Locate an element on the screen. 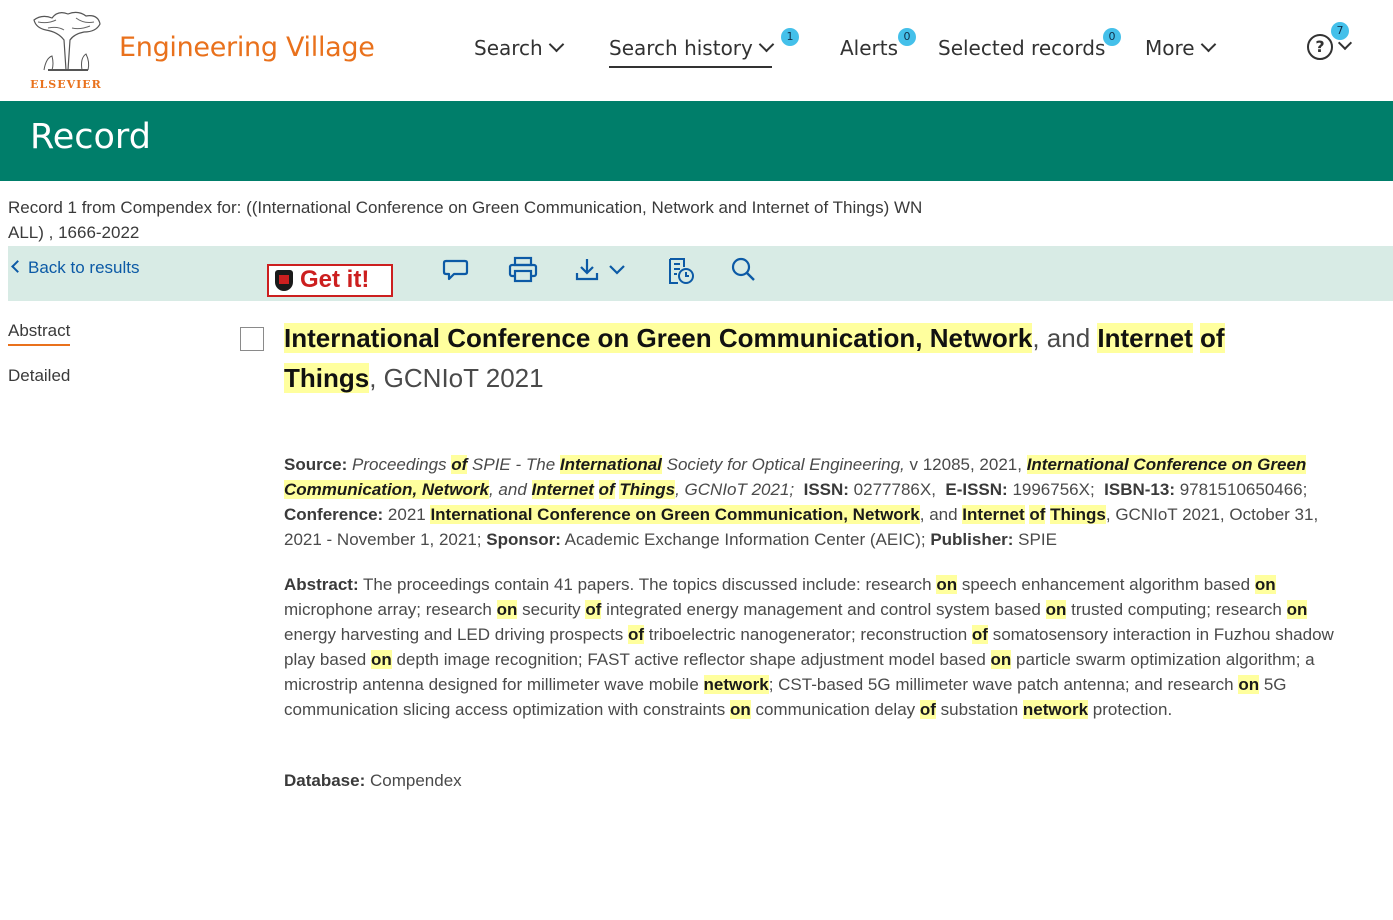  abstract-text: trusted computing; research is located at coordinates (1176, 609).